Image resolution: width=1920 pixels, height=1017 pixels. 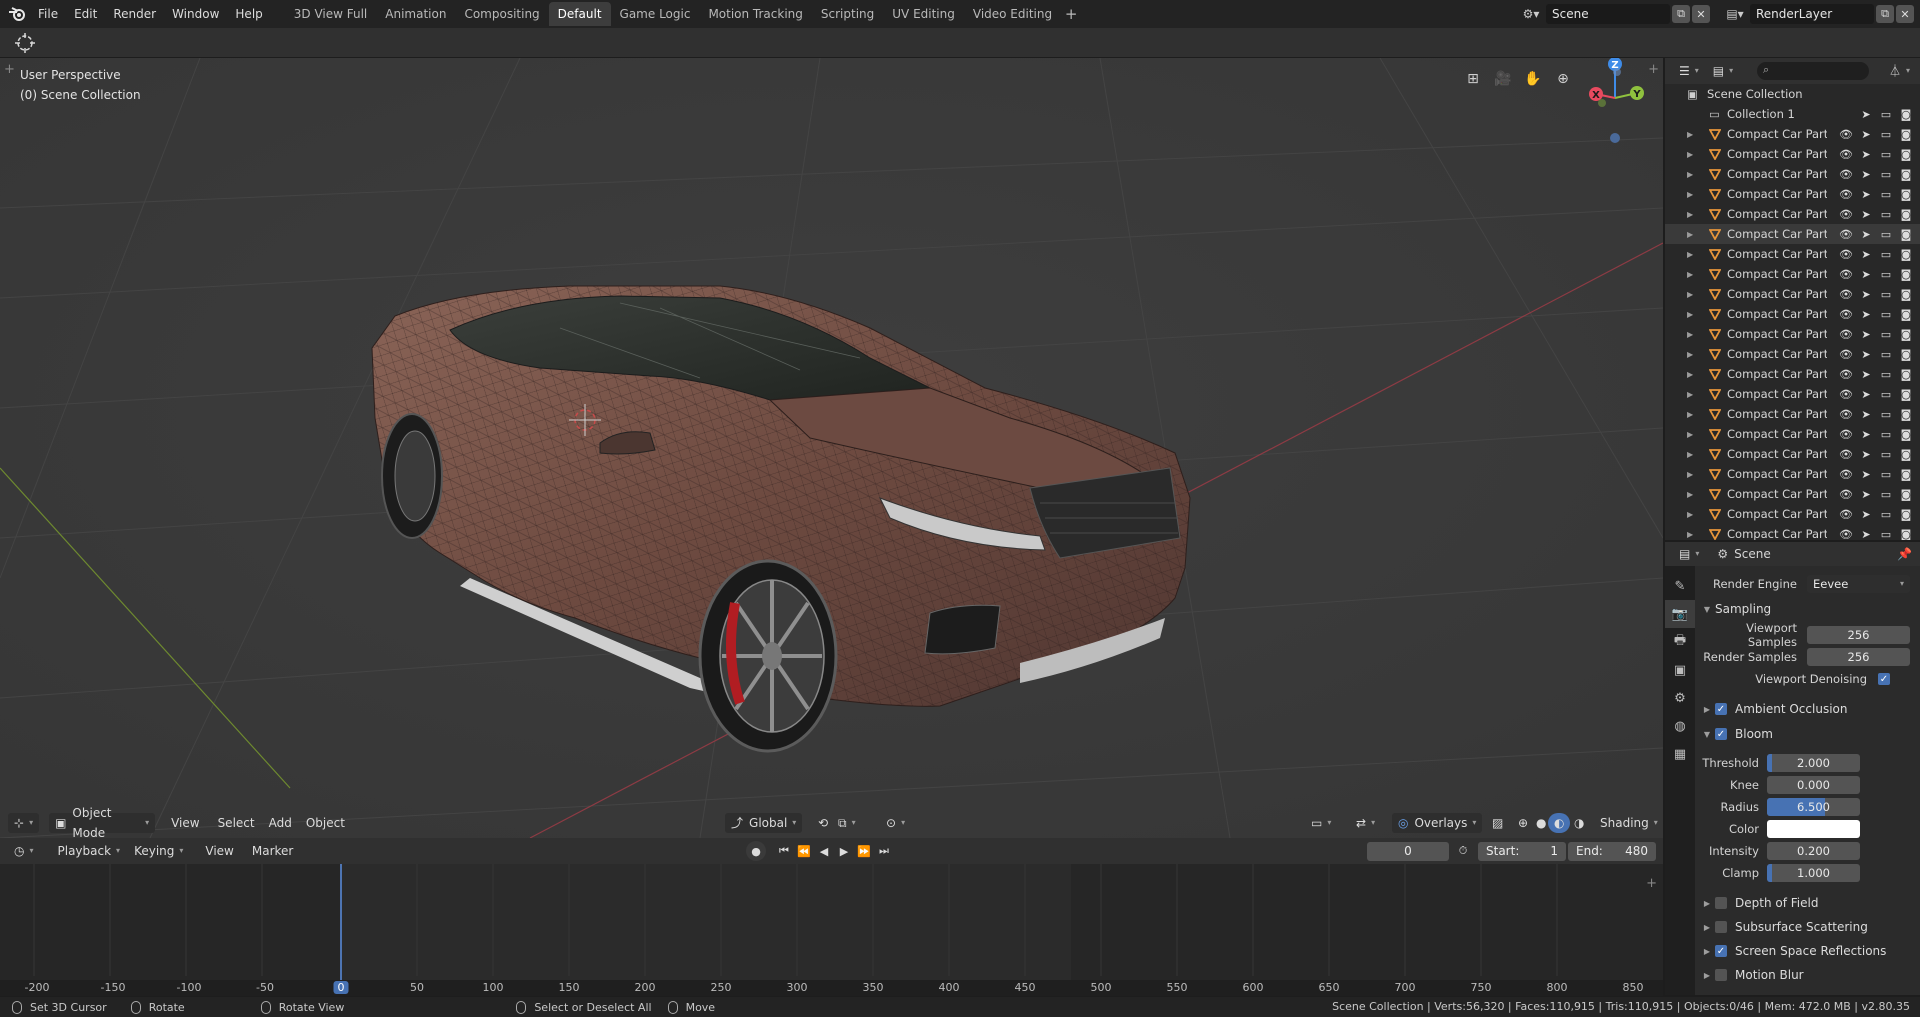 What do you see at coordinates (756, 851) in the screenshot?
I see `record-icon: ●` at bounding box center [756, 851].